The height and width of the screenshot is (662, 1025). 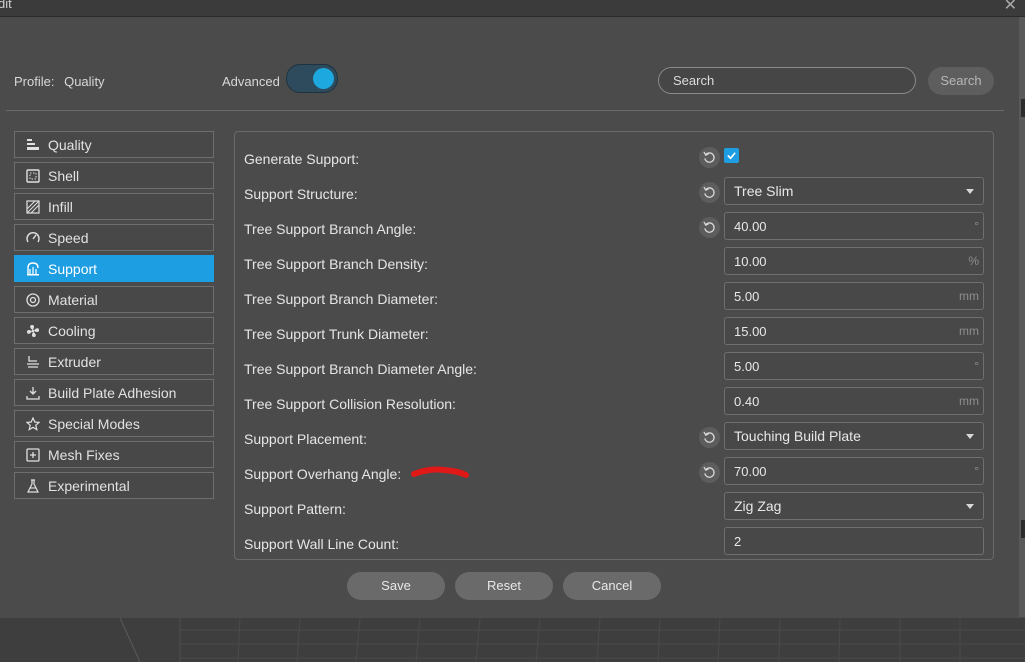 What do you see at coordinates (750, 331) in the screenshot?
I see `field-value: 15.00` at bounding box center [750, 331].